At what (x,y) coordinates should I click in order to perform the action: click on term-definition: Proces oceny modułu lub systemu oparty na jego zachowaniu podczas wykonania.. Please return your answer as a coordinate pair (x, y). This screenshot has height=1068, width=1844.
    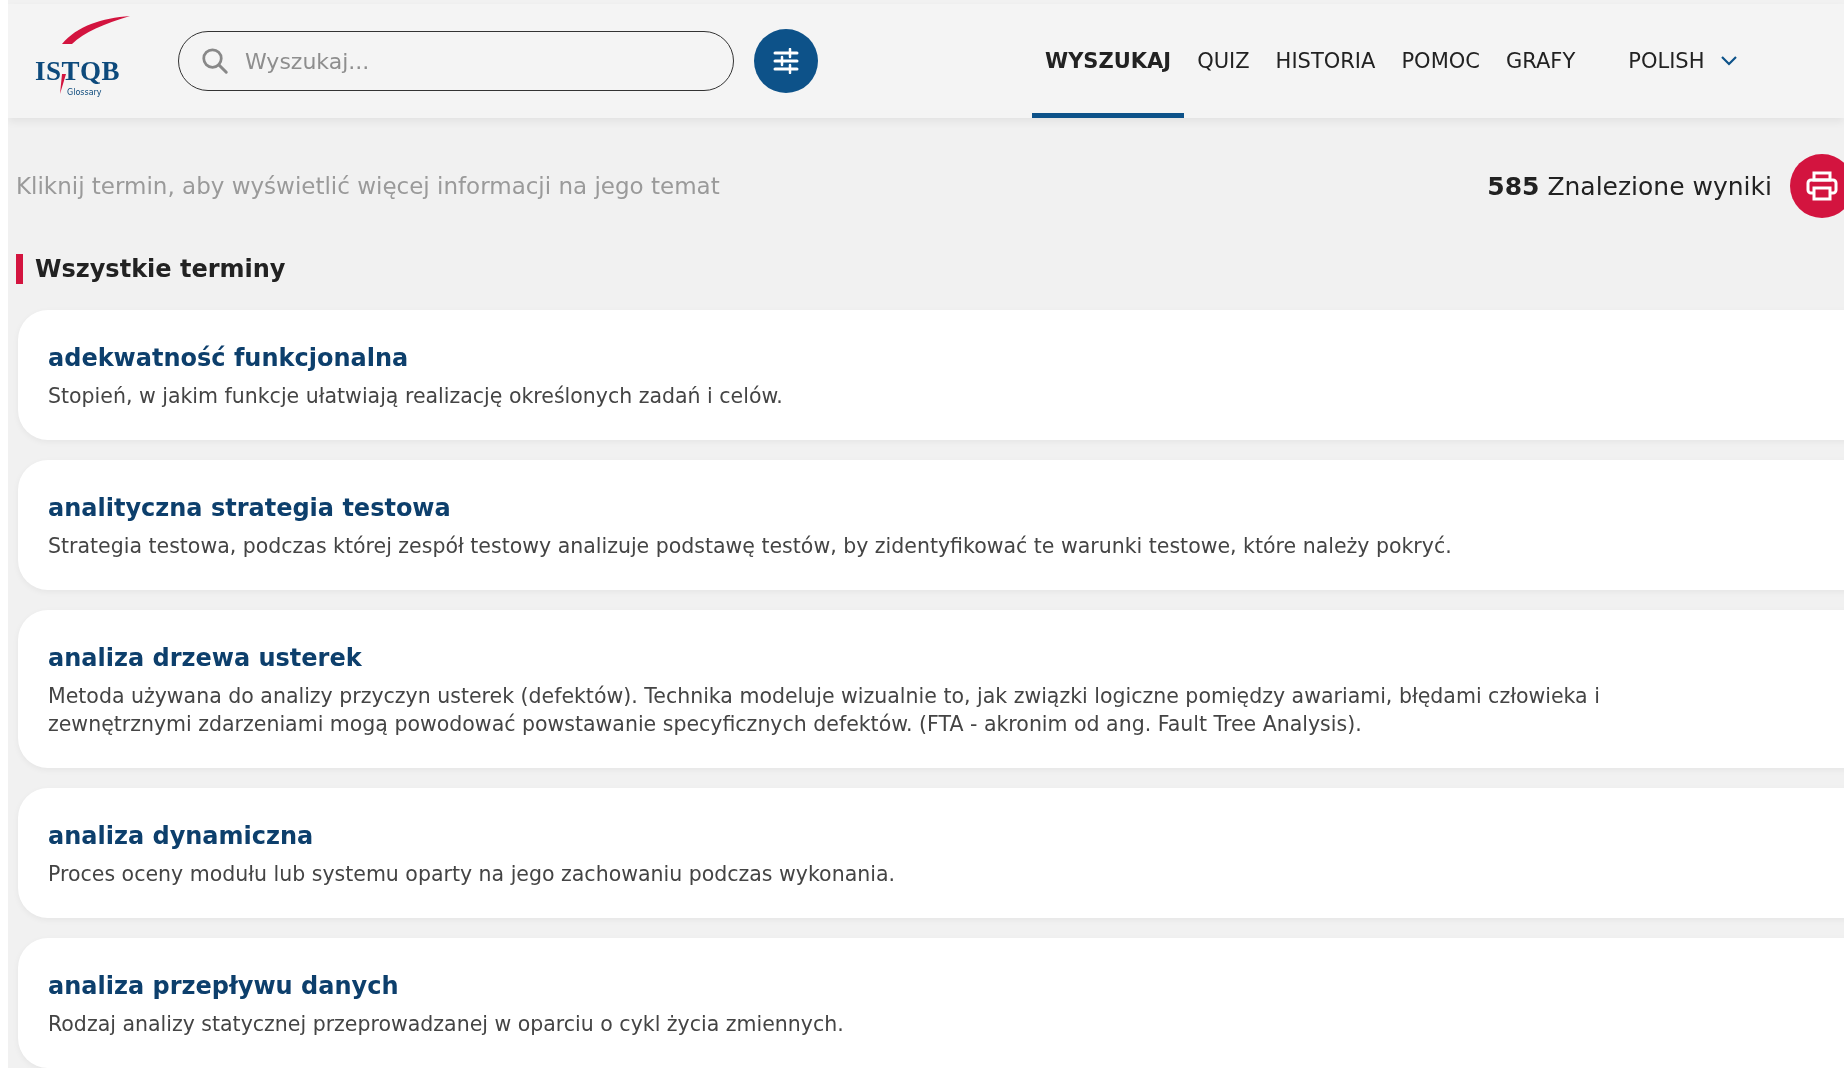
    Looking at the image, I should click on (472, 874).